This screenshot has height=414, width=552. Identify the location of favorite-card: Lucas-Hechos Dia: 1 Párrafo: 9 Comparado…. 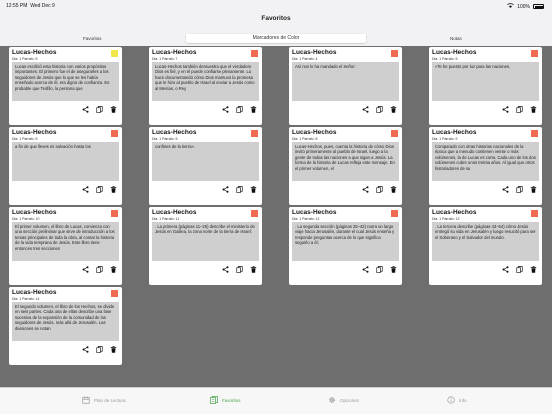
(485, 166).